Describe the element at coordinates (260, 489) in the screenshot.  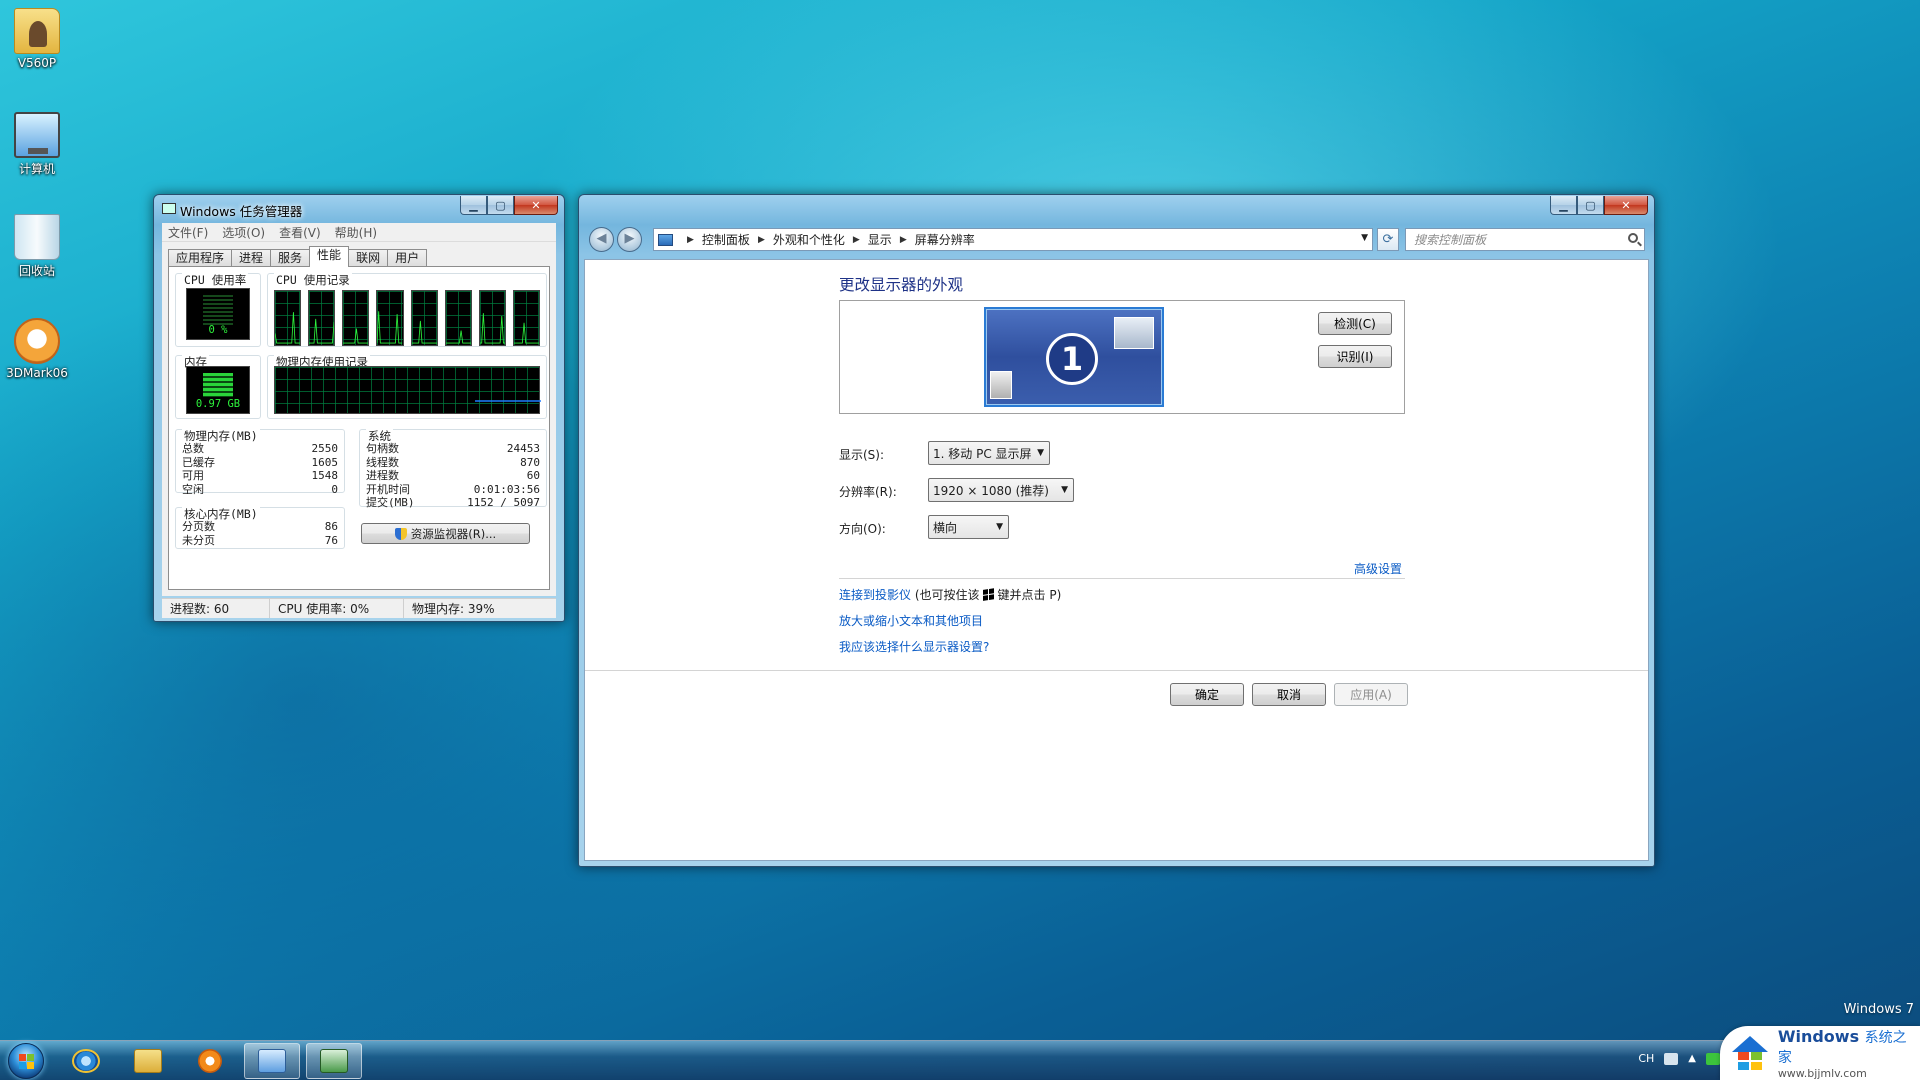
I see `stat-row: 空闲 0` at that location.